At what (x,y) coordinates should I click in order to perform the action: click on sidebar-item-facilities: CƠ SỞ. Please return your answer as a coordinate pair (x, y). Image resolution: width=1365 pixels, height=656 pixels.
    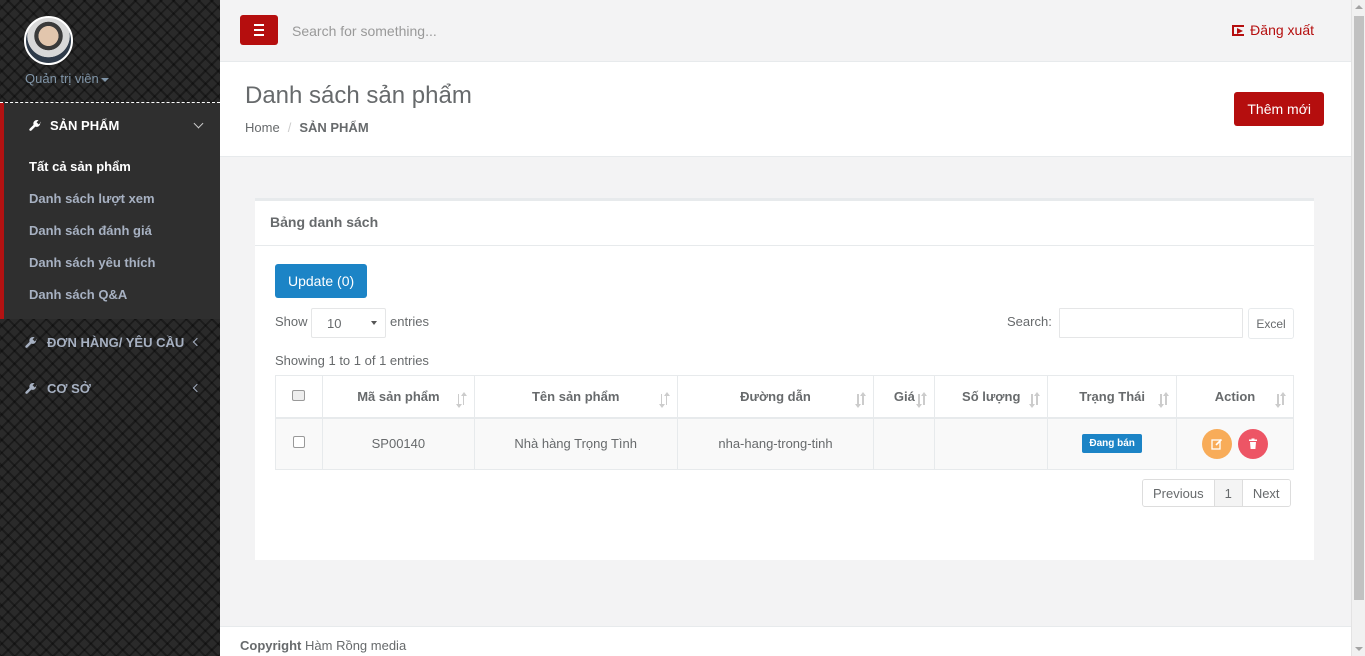
    Looking at the image, I should click on (110, 388).